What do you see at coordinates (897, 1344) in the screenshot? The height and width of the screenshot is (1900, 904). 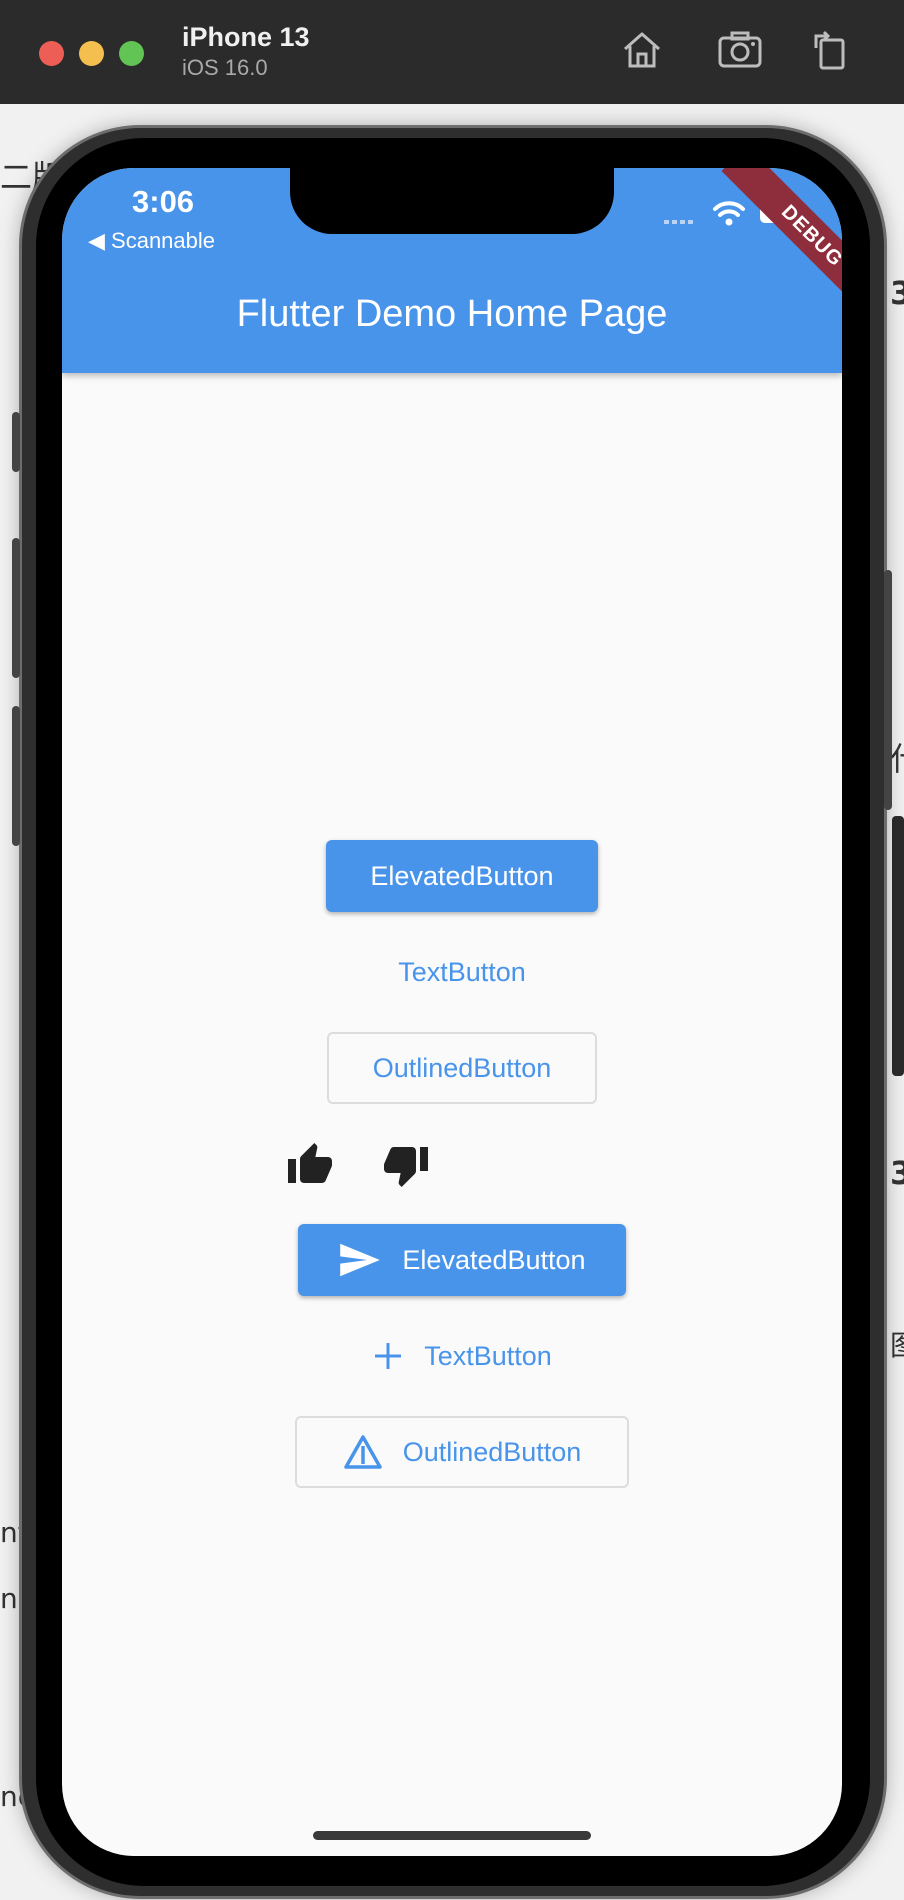 I see `background-text: 图` at bounding box center [897, 1344].